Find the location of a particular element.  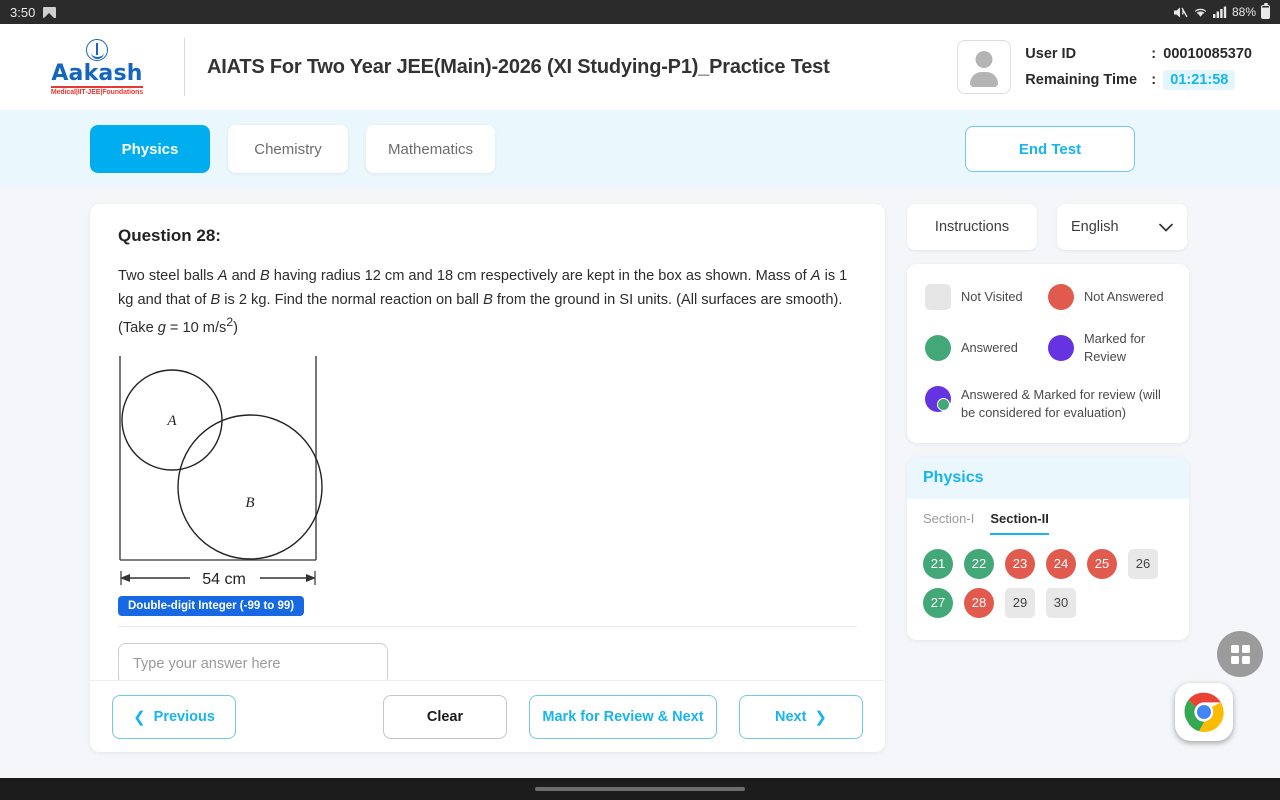

end-test-button: End Test is located at coordinates (1050, 149).